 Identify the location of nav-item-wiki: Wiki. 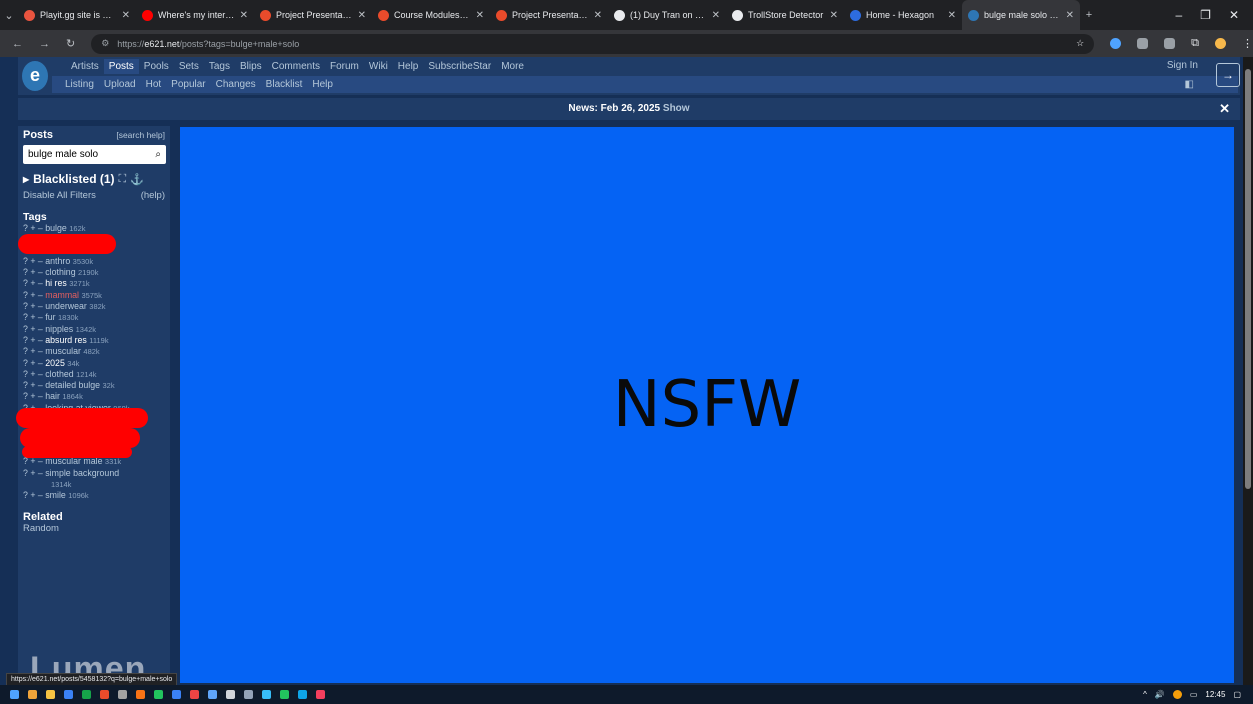
(378, 66).